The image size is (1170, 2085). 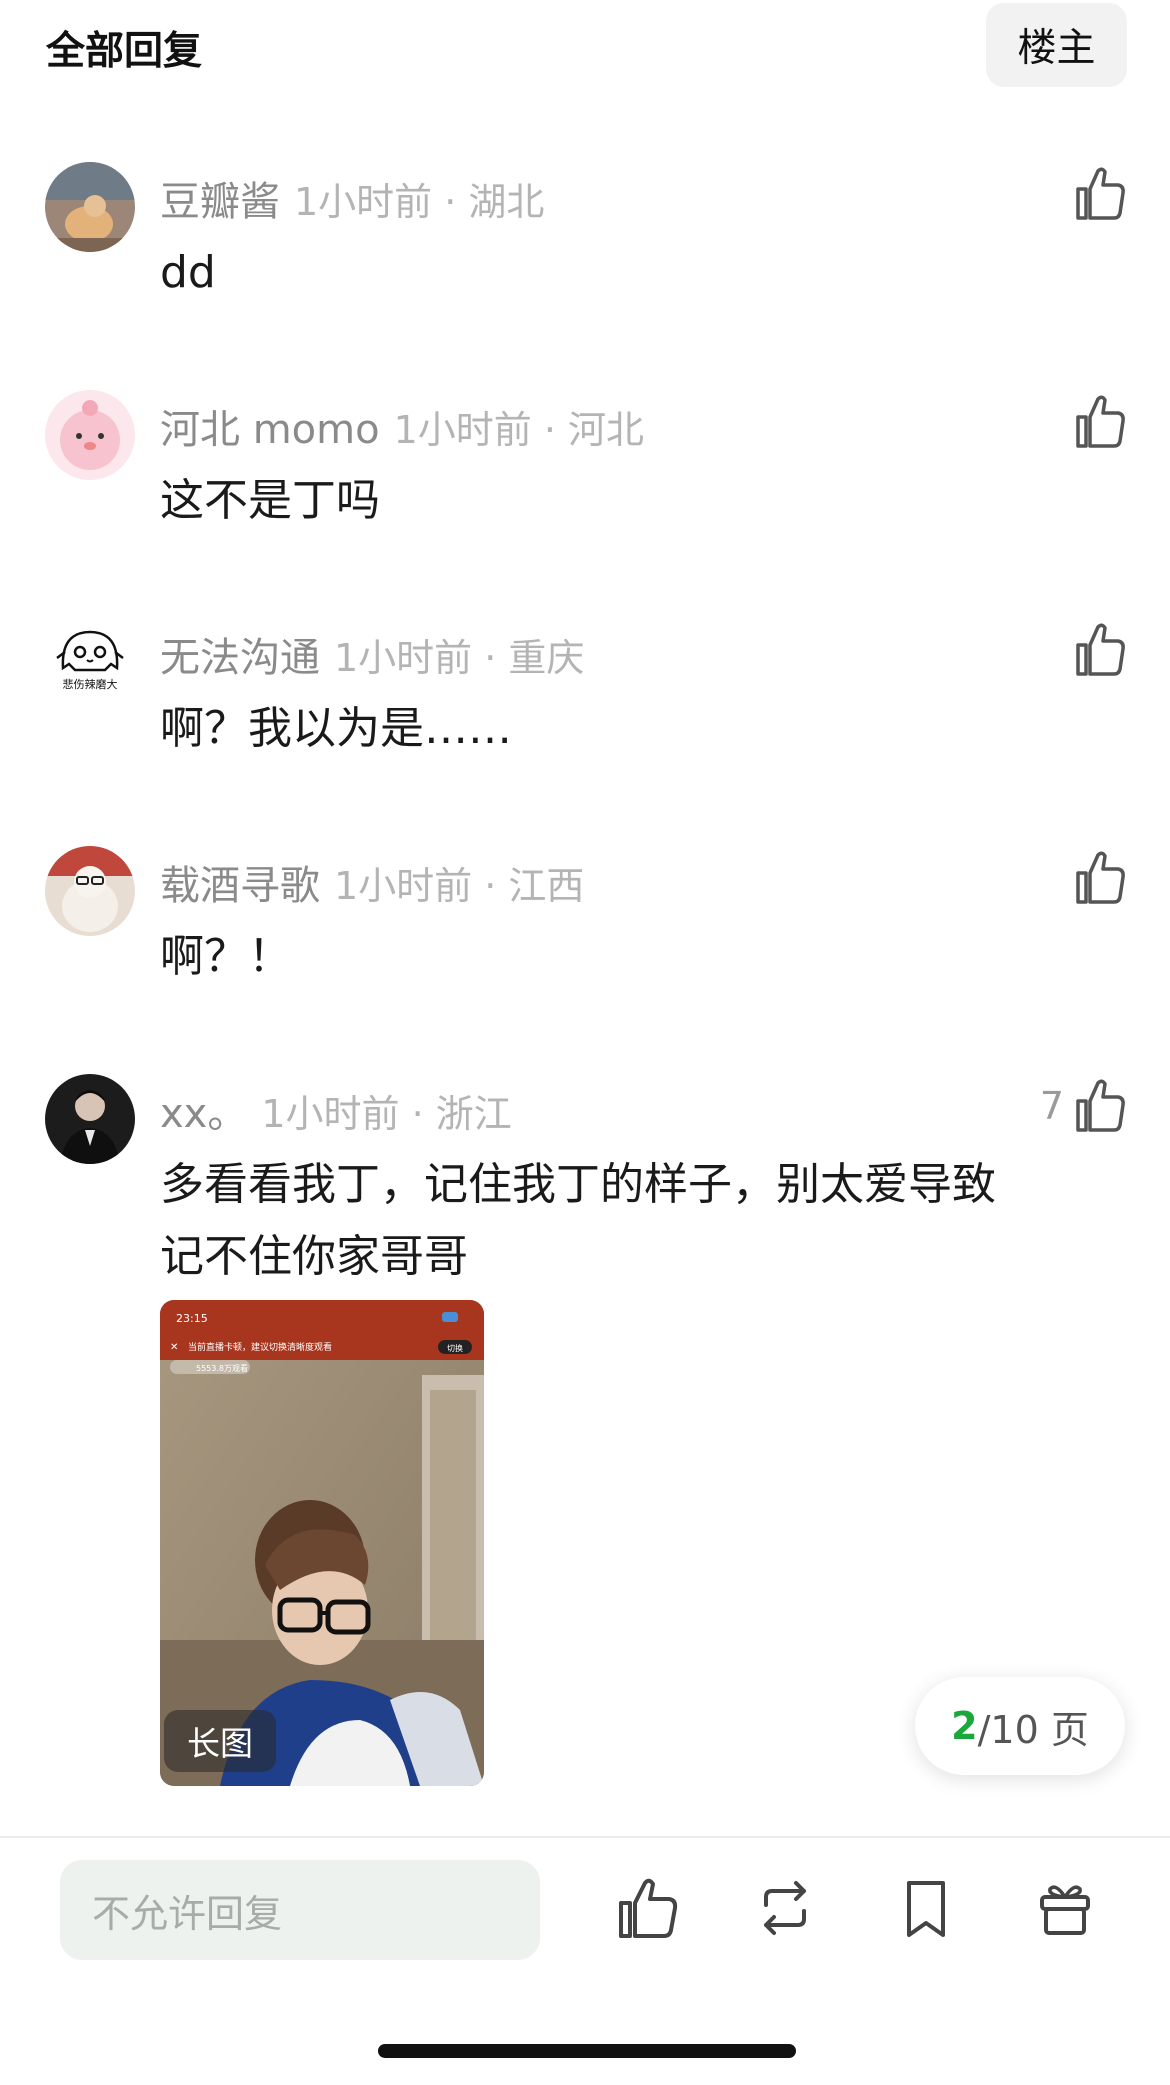 I want to click on comment-meta: 豆瓣酱 1小时前 · 湖北, so click(x=352, y=198).